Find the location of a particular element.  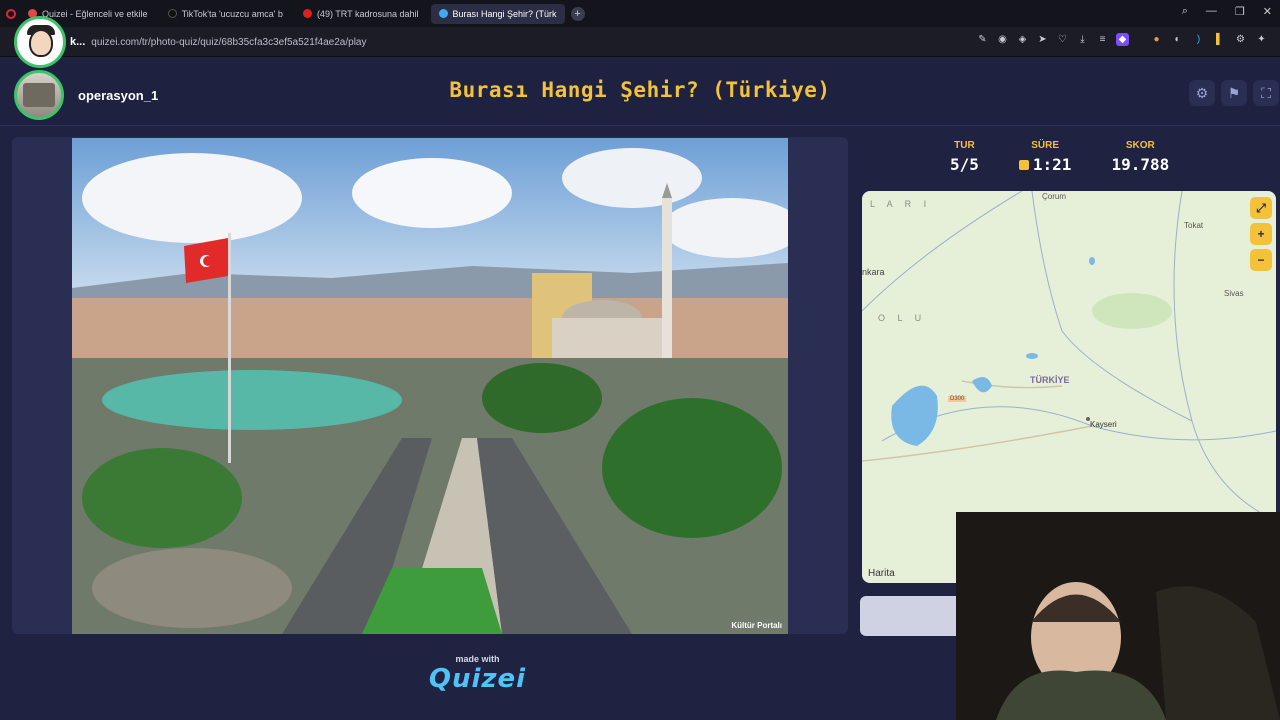

zoom-out-icon: − is located at coordinates (1261, 260).